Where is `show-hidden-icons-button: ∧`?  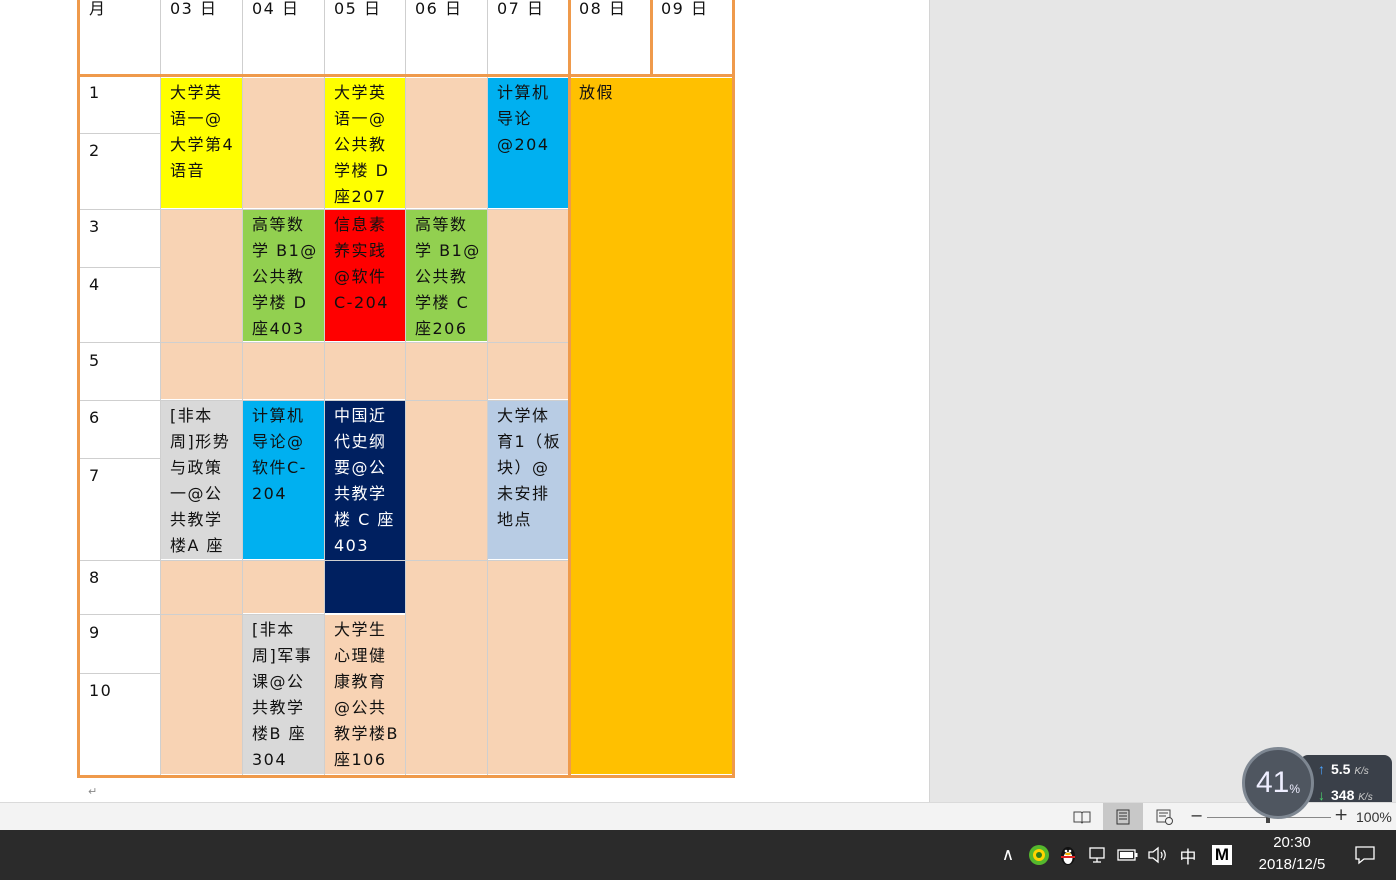
show-hidden-icons-button: ∧ is located at coordinates (1008, 855).